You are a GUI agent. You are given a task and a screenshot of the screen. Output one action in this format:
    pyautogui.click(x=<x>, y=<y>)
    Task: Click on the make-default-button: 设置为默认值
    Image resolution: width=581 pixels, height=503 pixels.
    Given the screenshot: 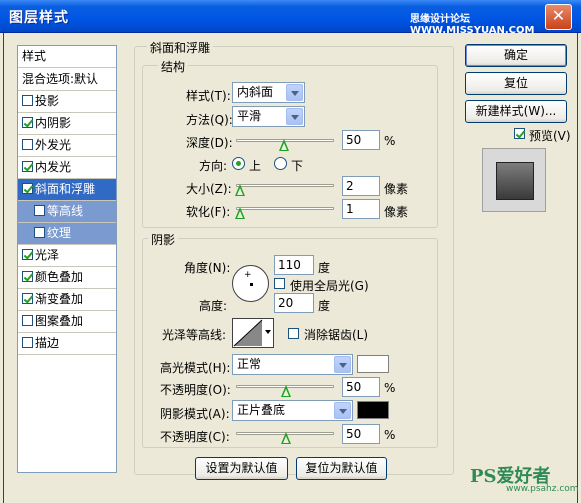 What is the action you would take?
    pyautogui.click(x=241, y=468)
    